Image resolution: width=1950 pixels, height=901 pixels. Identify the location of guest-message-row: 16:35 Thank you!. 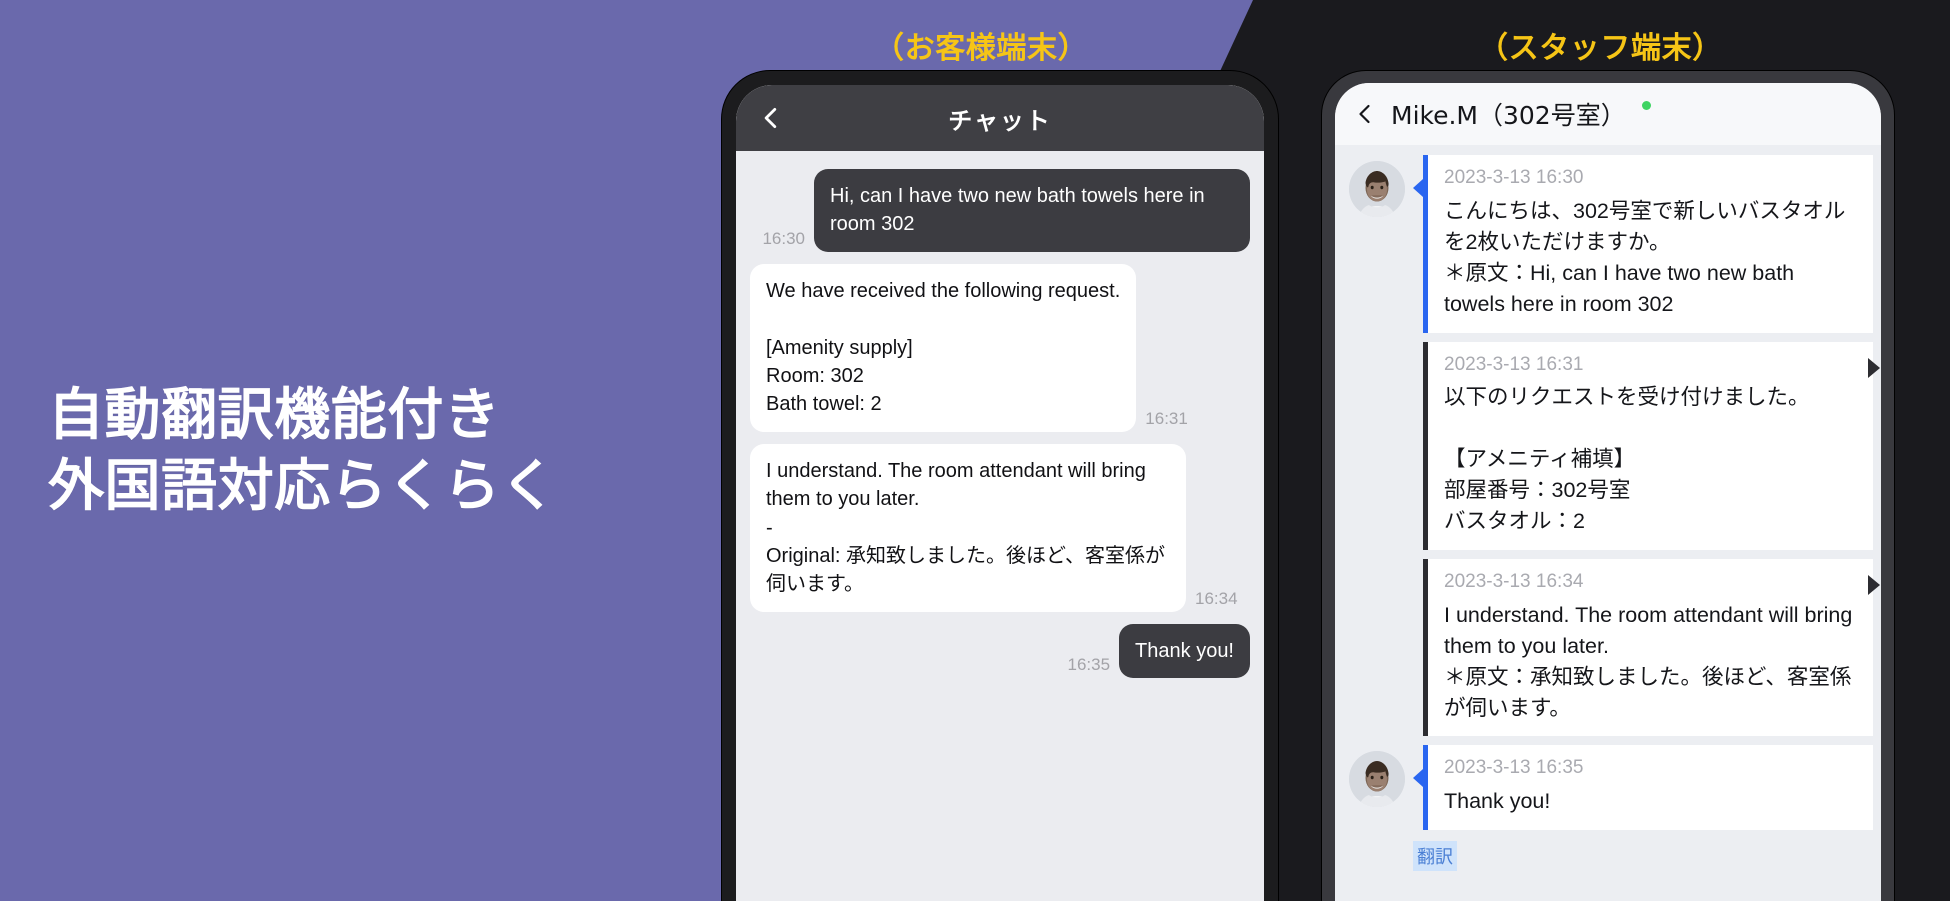
(1000, 651).